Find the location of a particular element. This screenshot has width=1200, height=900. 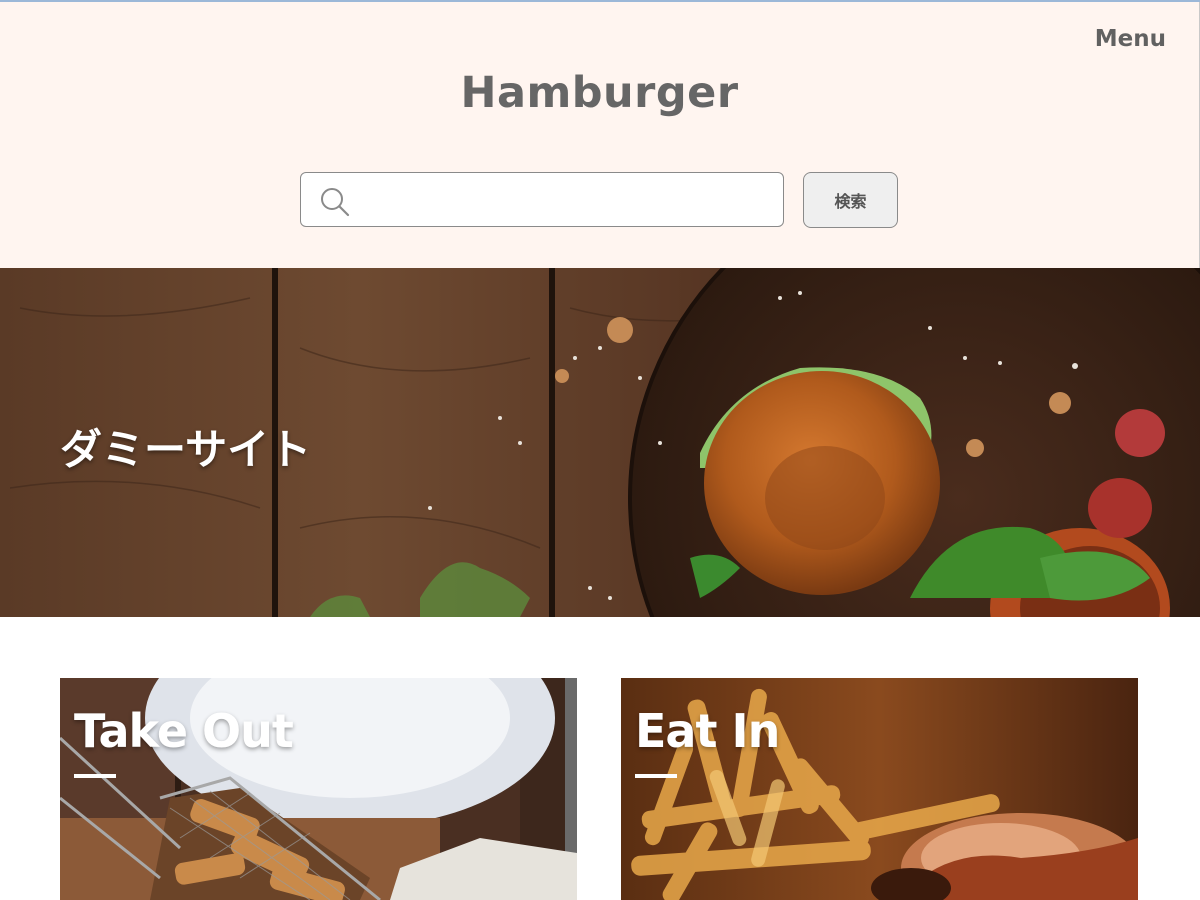

eatin-underline is located at coordinates (656, 776).